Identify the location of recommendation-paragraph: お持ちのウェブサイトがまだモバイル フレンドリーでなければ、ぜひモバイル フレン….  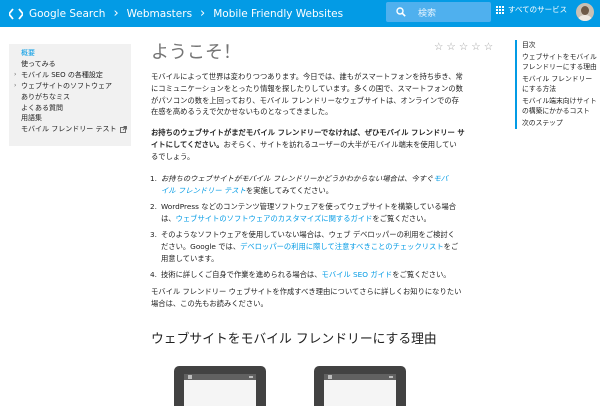
(308, 144).